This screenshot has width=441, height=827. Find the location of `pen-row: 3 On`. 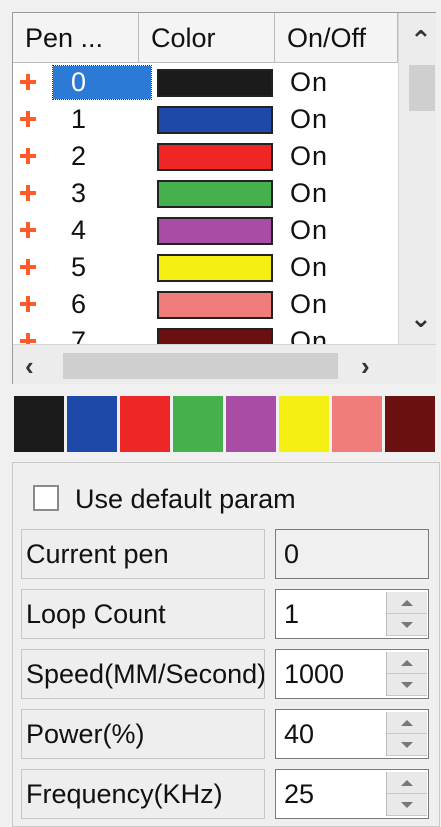

pen-row: 3 On is located at coordinates (205, 193).